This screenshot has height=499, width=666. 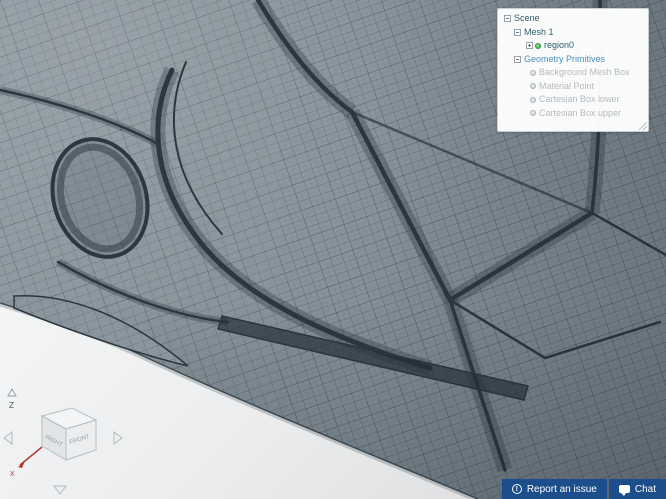 What do you see at coordinates (643, 126) in the screenshot?
I see `panel-resize-handle` at bounding box center [643, 126].